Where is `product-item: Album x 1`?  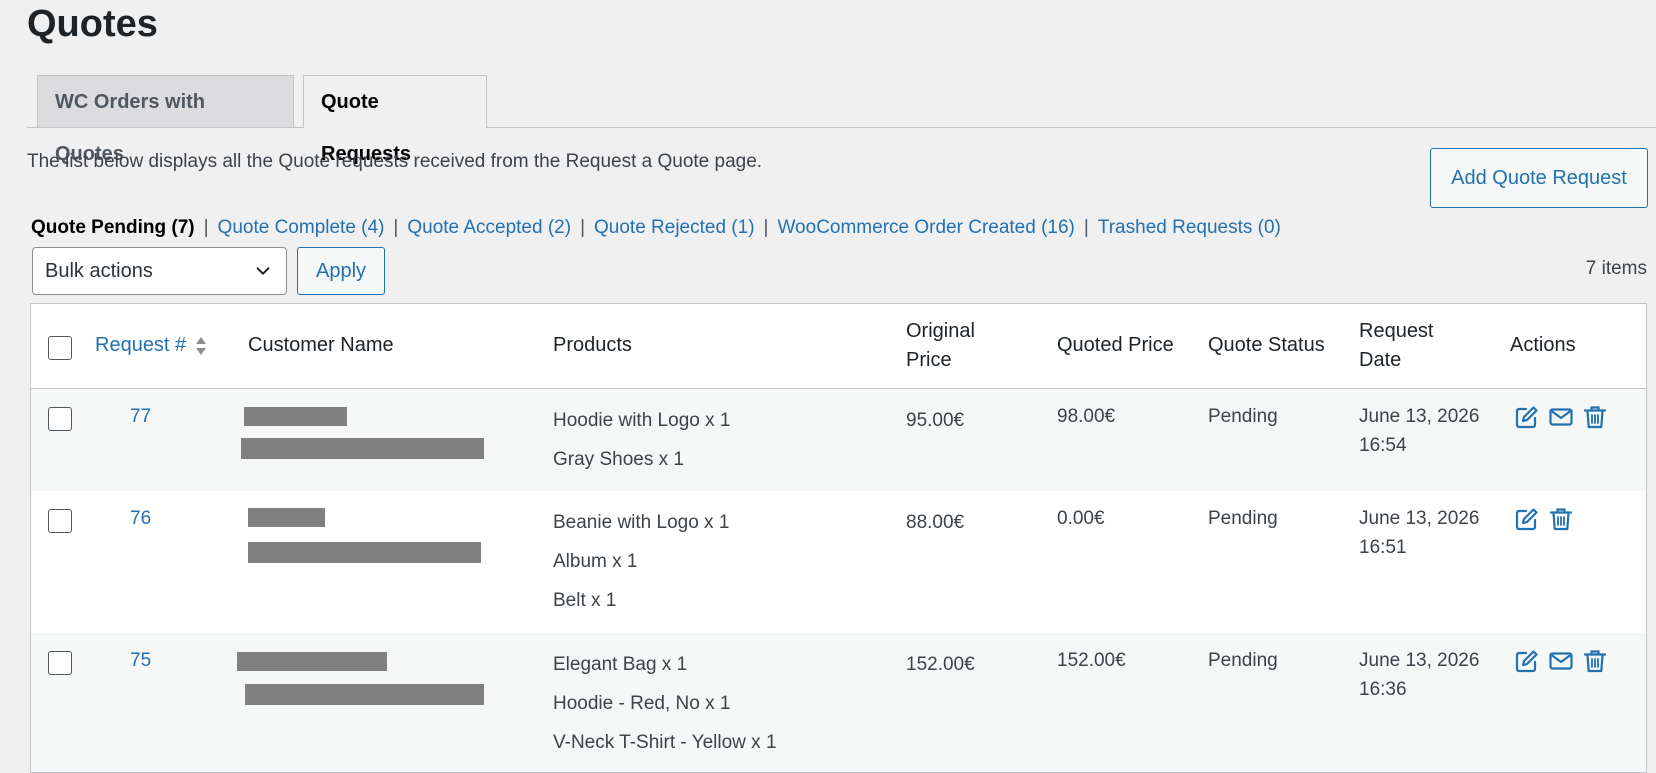 product-item: Album x 1 is located at coordinates (595, 561).